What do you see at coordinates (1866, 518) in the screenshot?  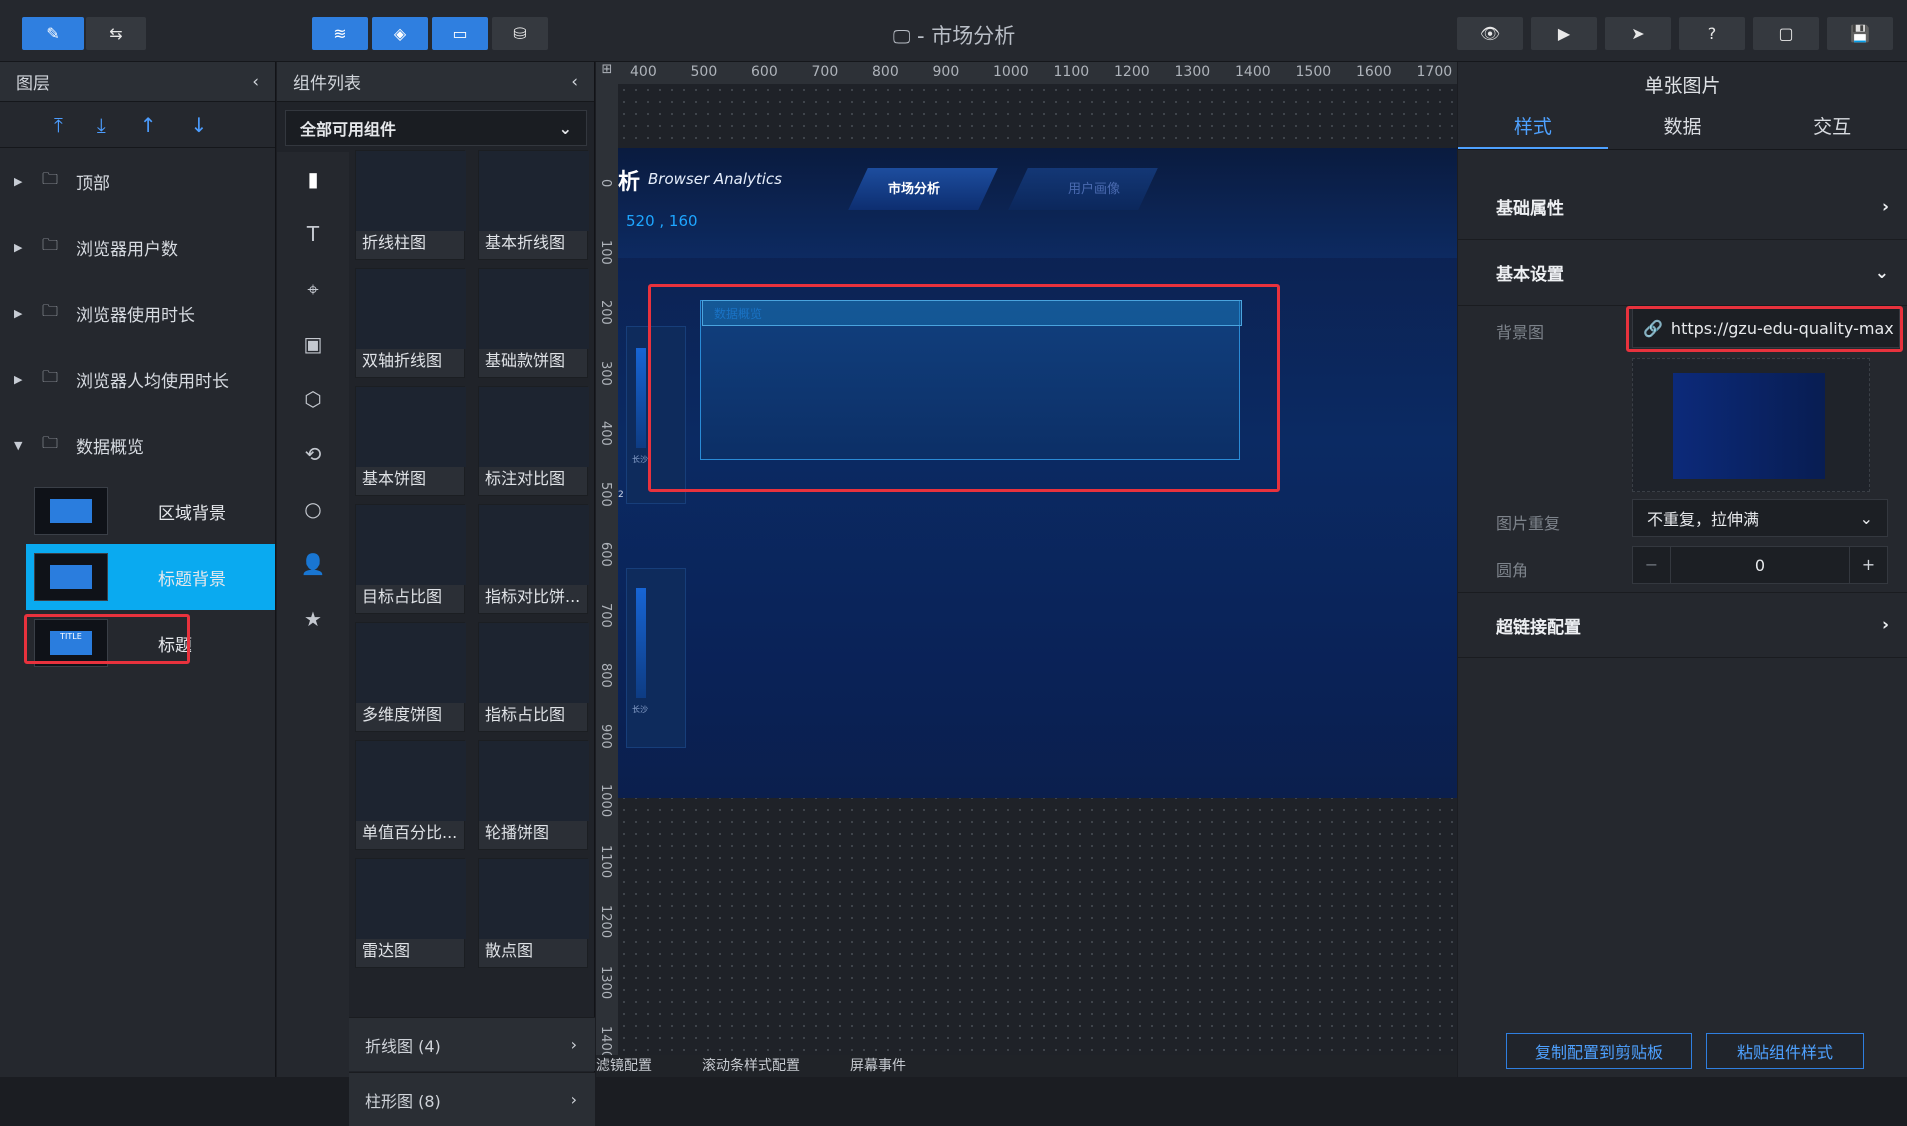 I see `chevron-down-icon: ⌄` at bounding box center [1866, 518].